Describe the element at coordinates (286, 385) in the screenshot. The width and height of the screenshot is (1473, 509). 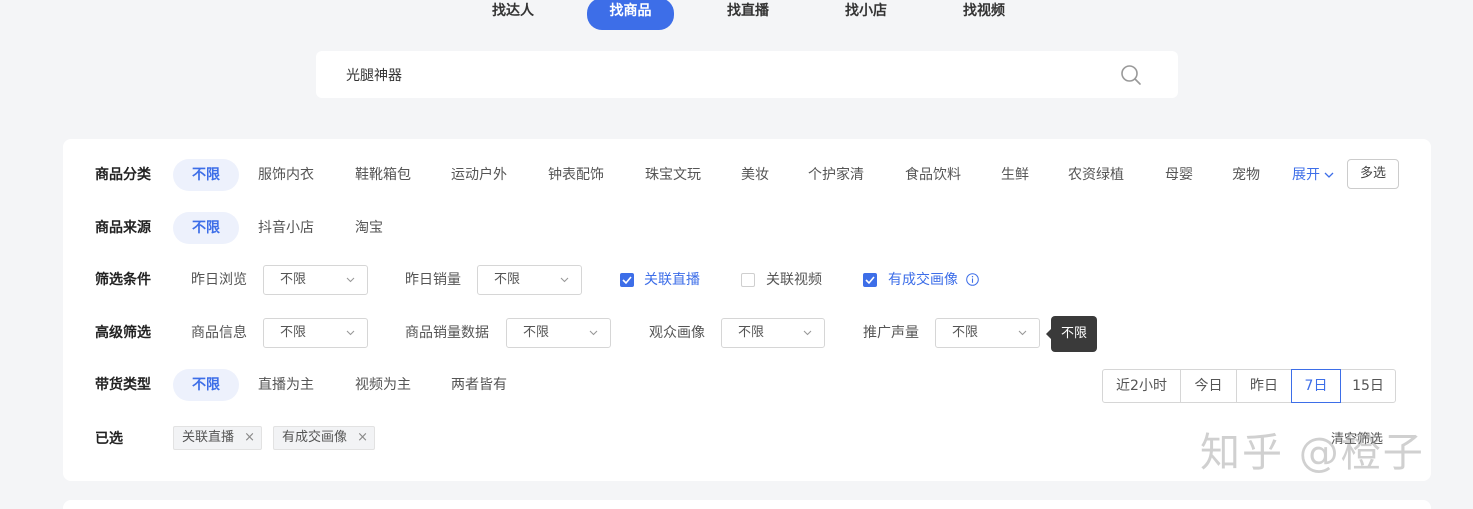
I see `delivery-option: 直播为主` at that location.